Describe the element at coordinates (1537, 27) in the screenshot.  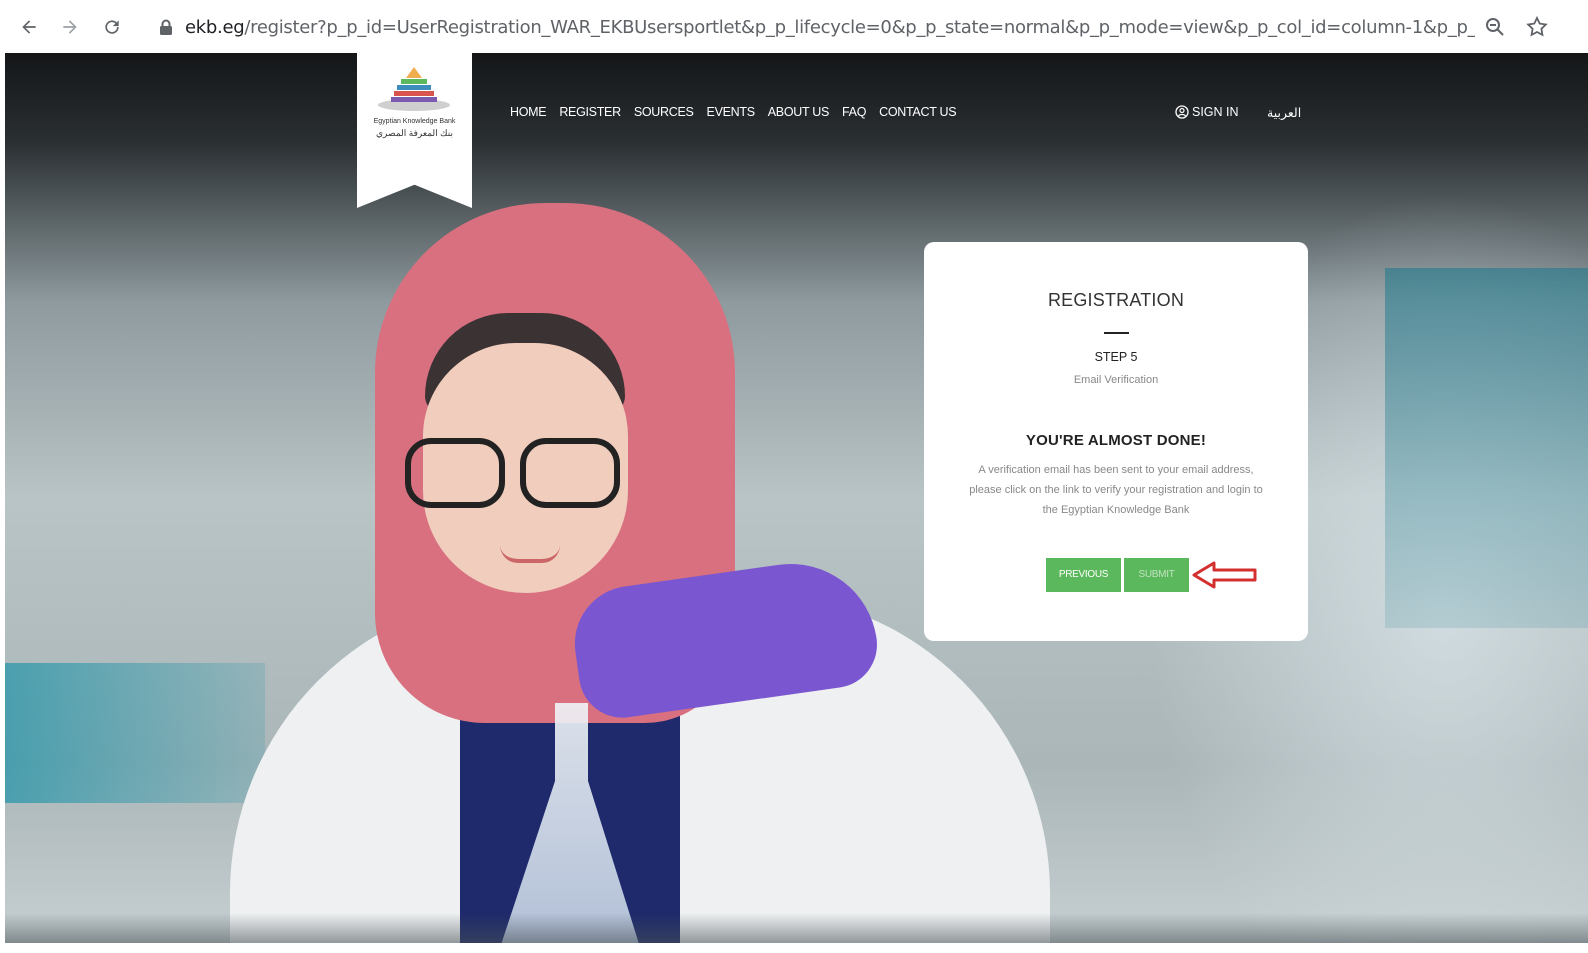
I see `bookmark-star-icon` at that location.